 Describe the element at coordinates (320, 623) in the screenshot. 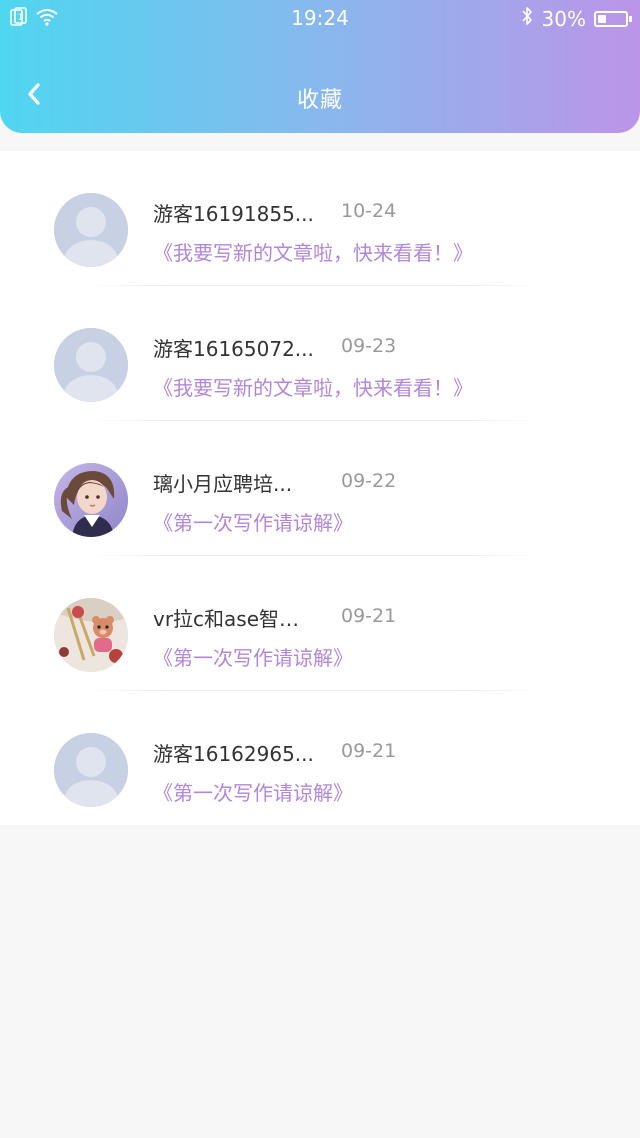

I see `favorite-item: vr拉c和ase智能... 09-21 《第一次写作请谅解》` at that location.